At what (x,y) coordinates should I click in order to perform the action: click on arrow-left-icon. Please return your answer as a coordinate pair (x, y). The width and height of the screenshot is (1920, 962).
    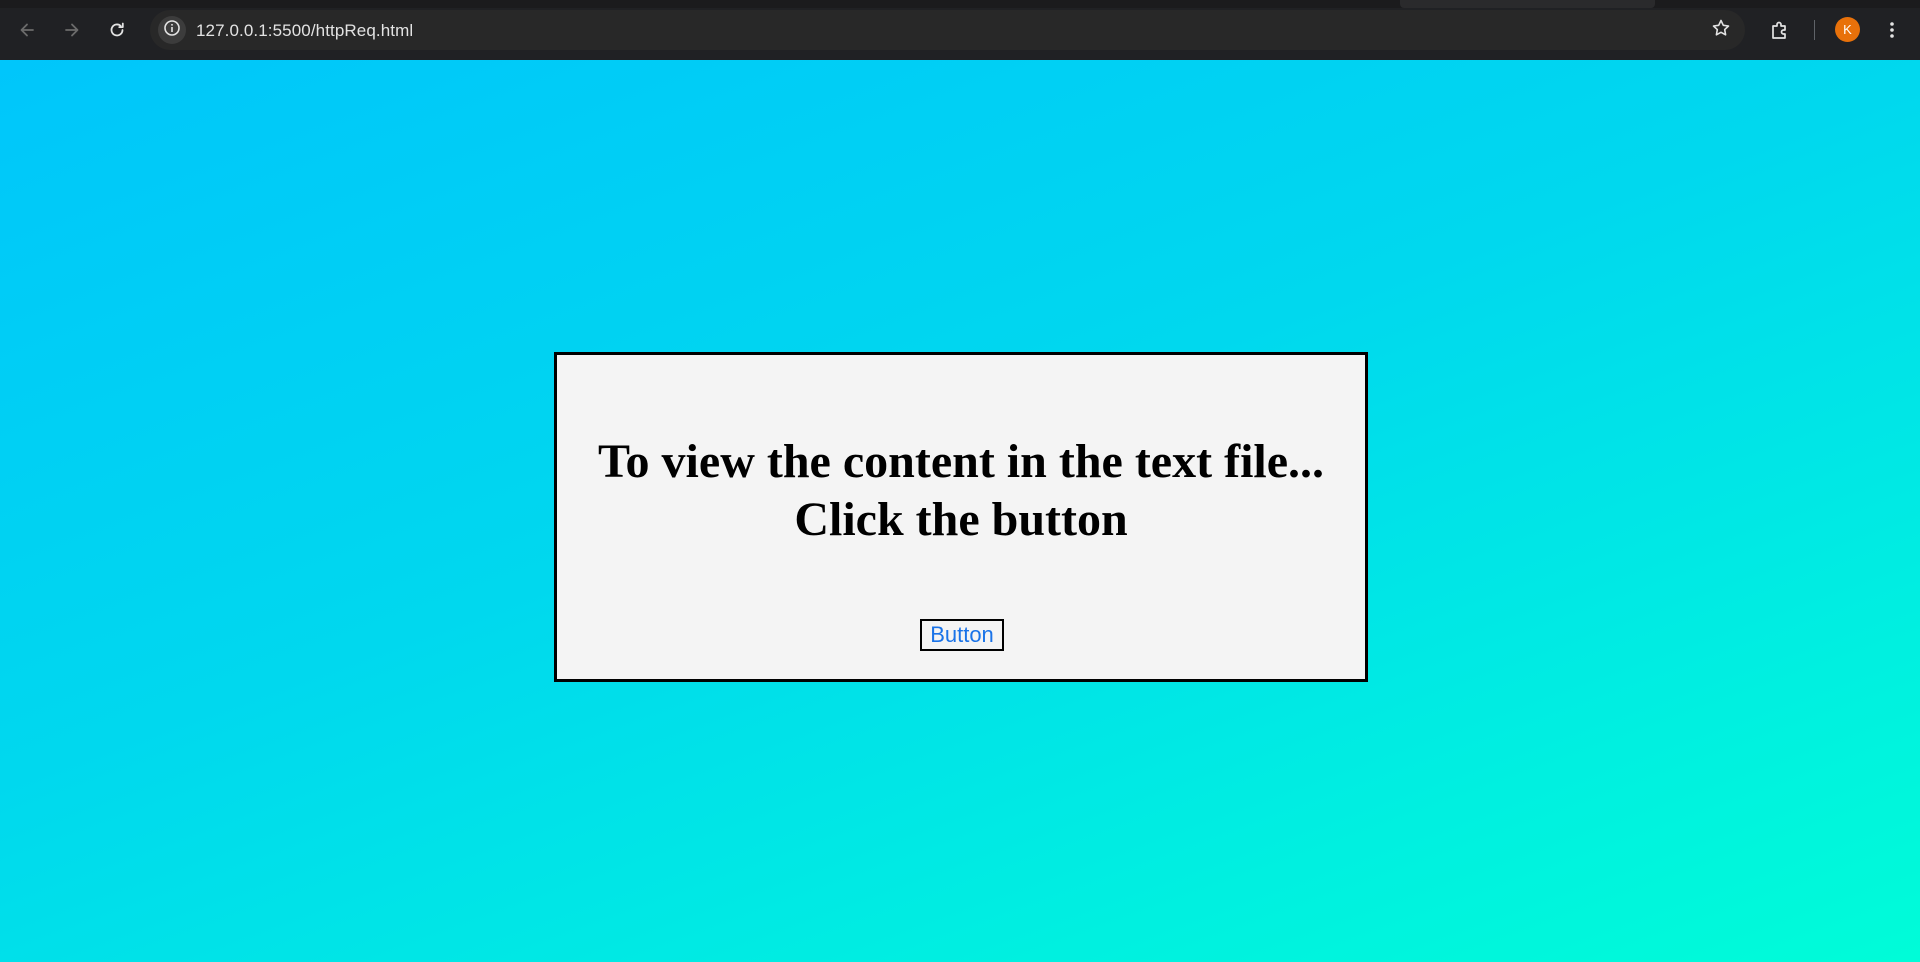
    Looking at the image, I should click on (27, 30).